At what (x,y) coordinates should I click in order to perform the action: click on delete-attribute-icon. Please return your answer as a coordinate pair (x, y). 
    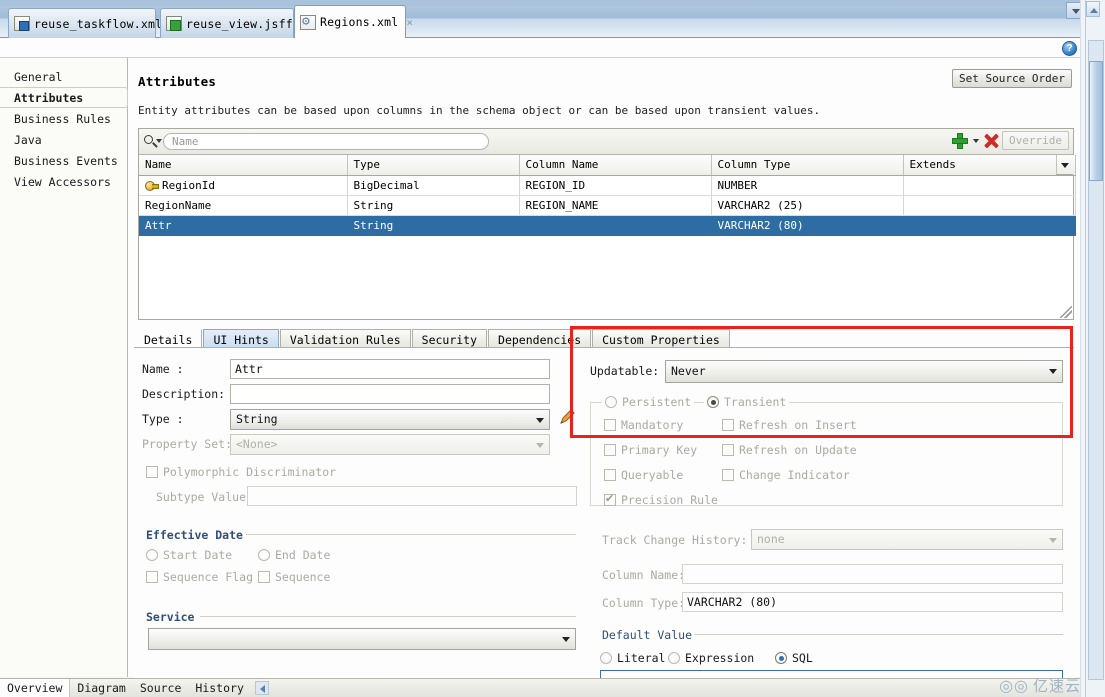
    Looking at the image, I should click on (991, 140).